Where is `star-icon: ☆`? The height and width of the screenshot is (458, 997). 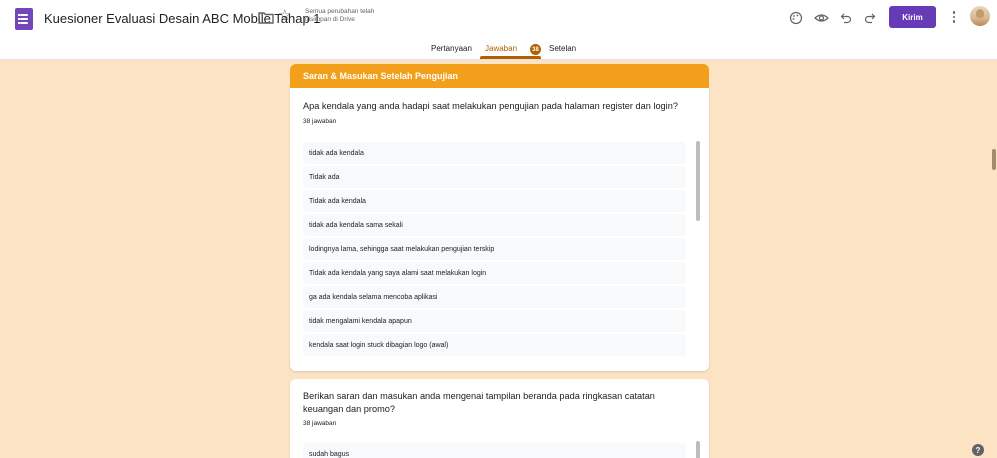
star-icon: ☆ is located at coordinates (284, 15).